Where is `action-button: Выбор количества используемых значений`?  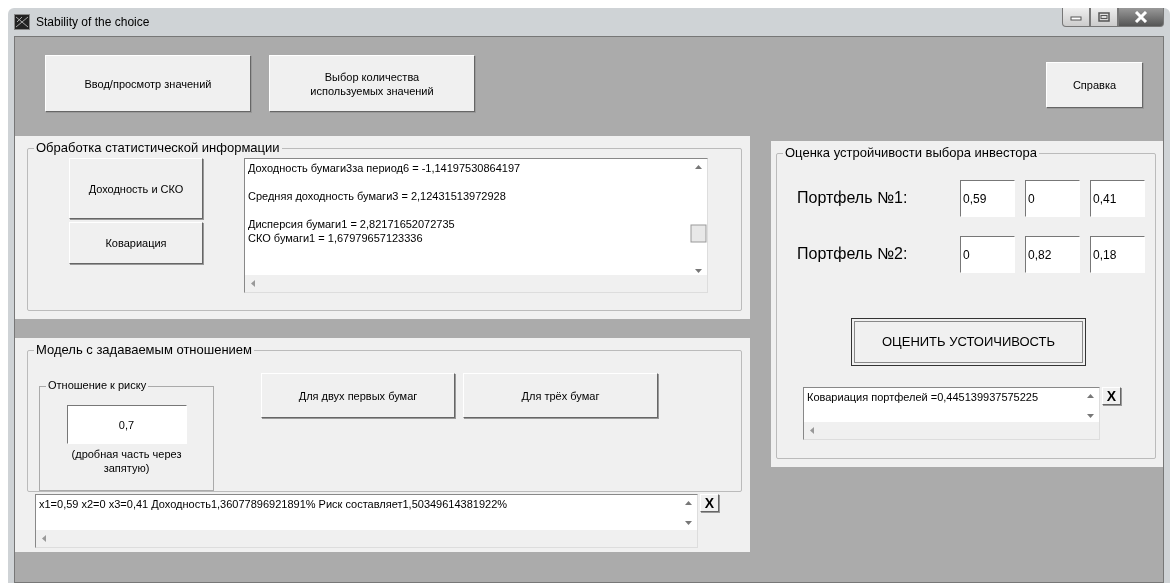 action-button: Выбор количества используемых значений is located at coordinates (372, 83).